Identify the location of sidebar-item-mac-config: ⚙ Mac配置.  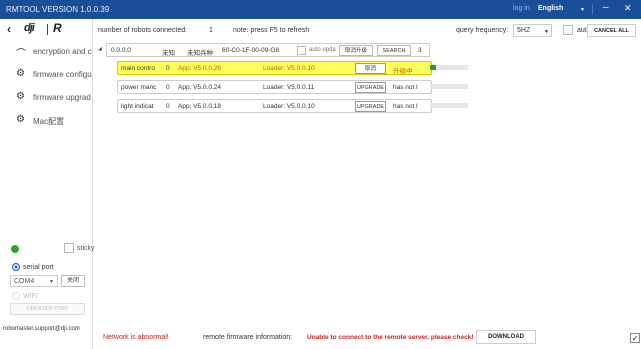
(46, 120).